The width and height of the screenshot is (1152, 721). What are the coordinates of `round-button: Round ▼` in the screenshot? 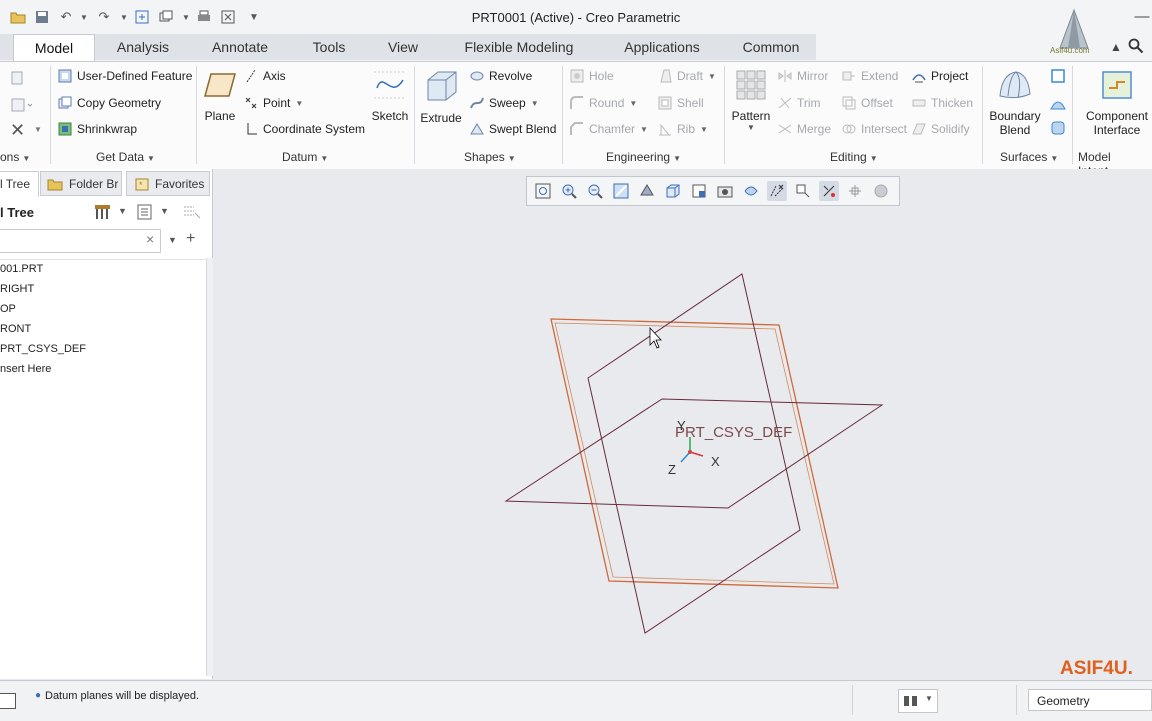 It's located at (603, 103).